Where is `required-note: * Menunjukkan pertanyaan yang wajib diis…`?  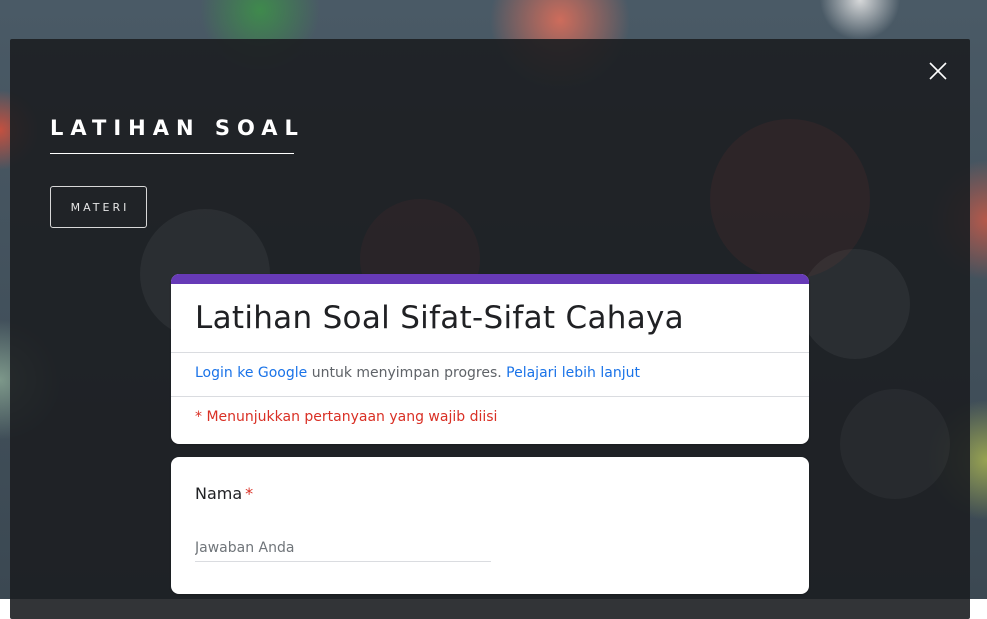 required-note: * Menunjukkan pertanyaan yang wajib diis… is located at coordinates (346, 417).